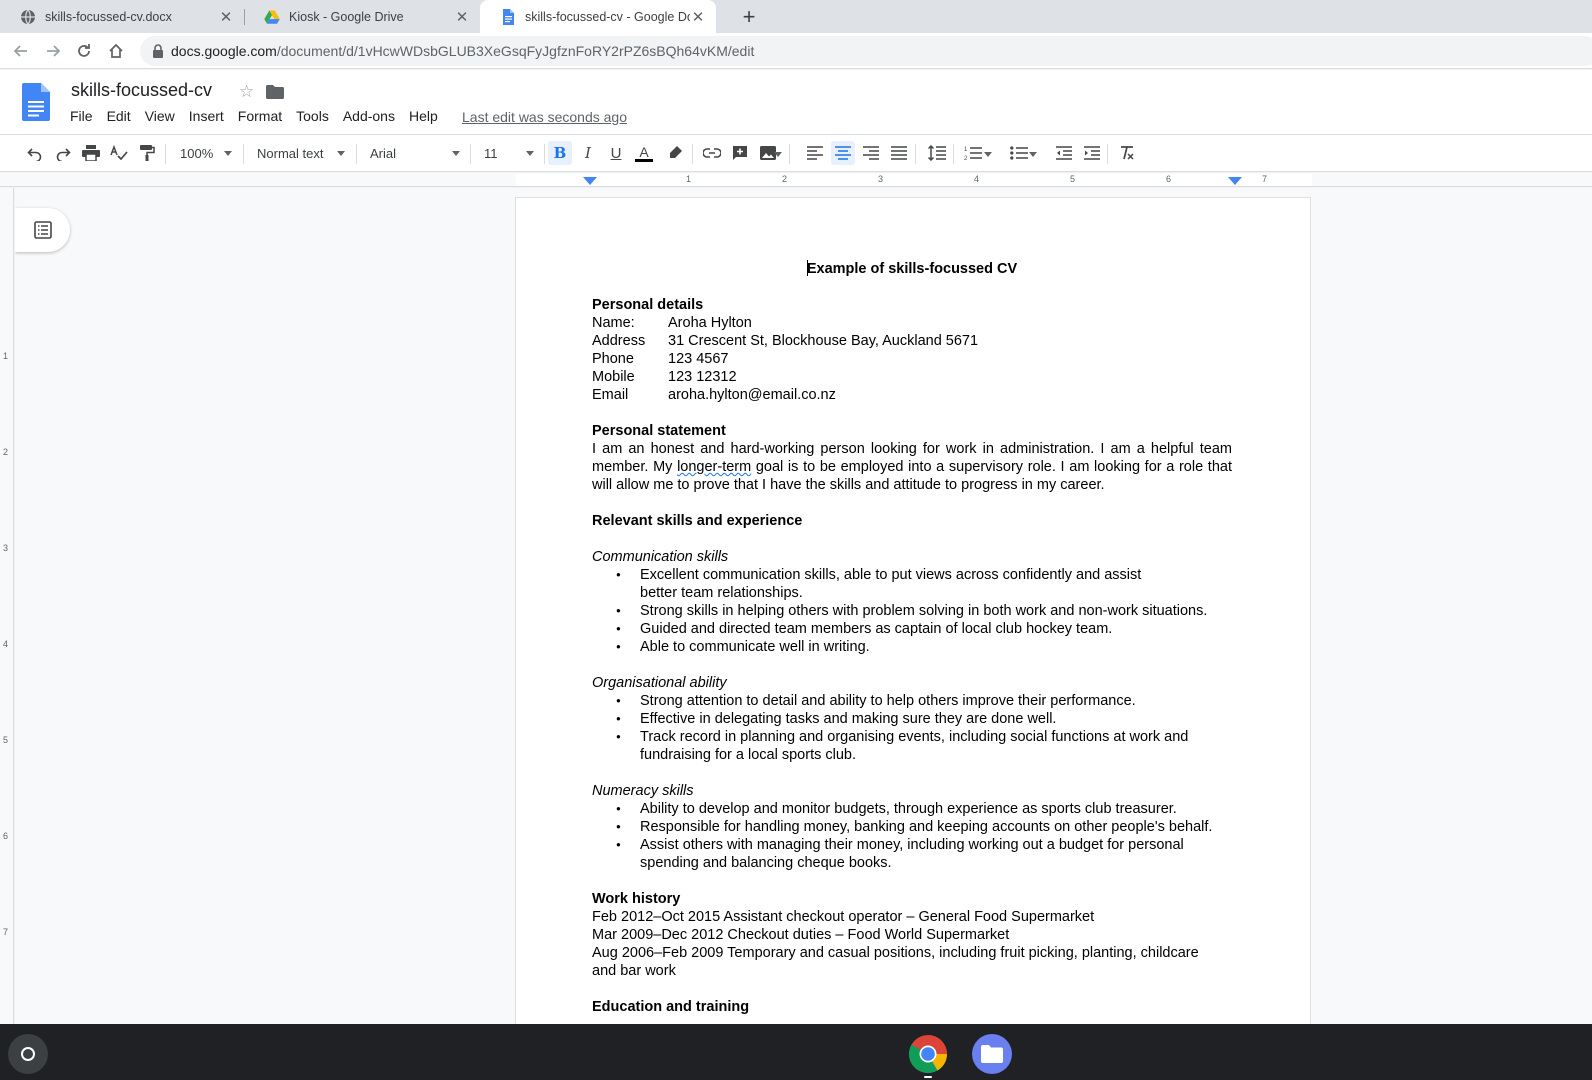 The image size is (1592, 1080). Describe the element at coordinates (28, 1054) in the screenshot. I see `launcher-button` at that location.